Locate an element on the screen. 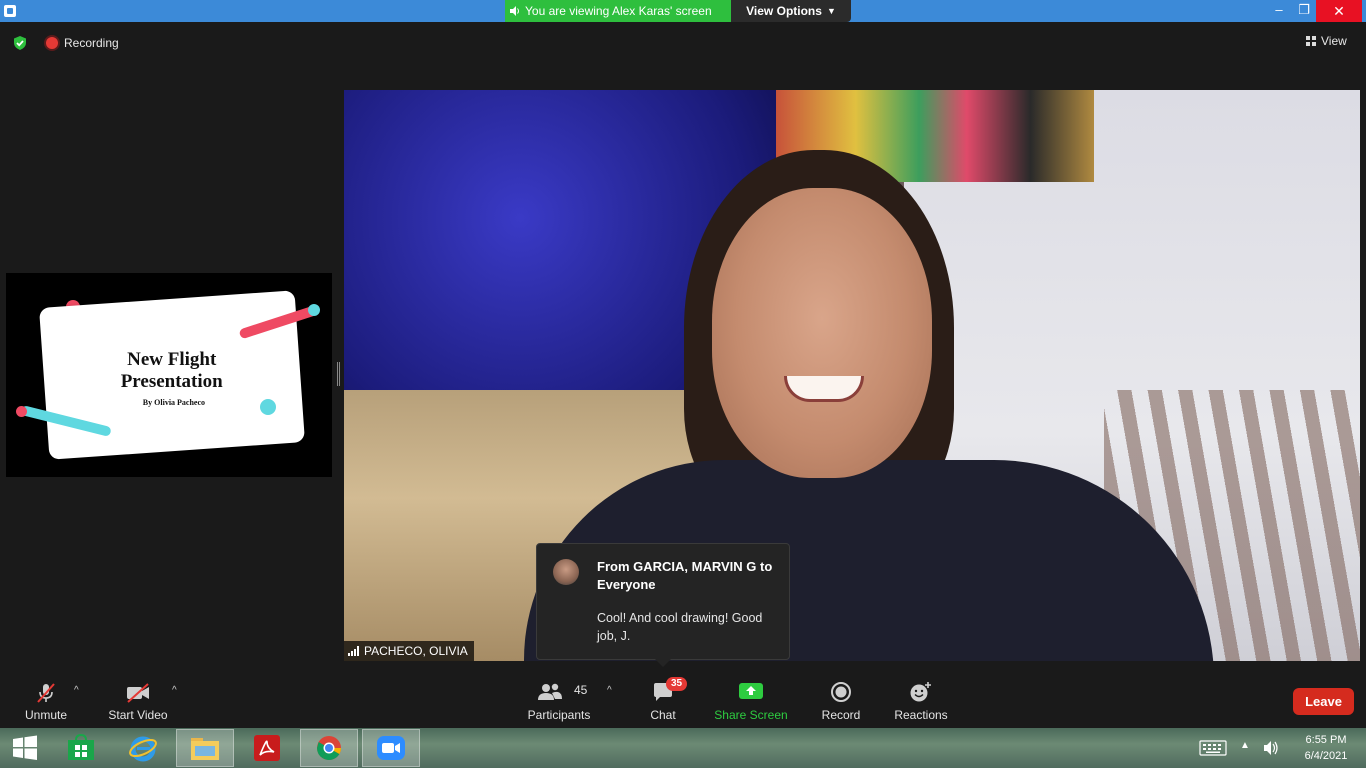 The image size is (1366, 768). reactions-button: Reactions is located at coordinates (921, 698).